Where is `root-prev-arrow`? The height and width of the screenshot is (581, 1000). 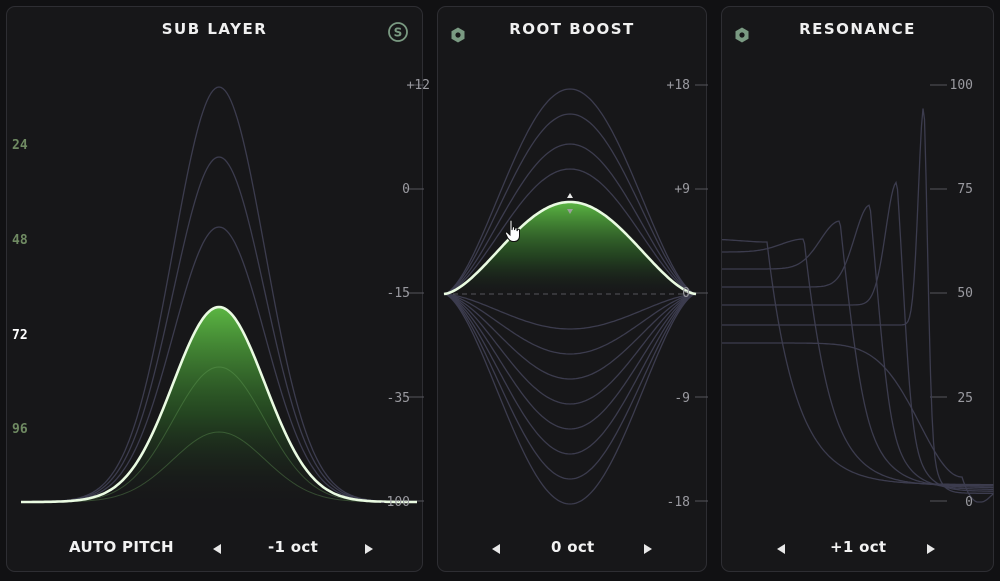
root-prev-arrow is located at coordinates (496, 549).